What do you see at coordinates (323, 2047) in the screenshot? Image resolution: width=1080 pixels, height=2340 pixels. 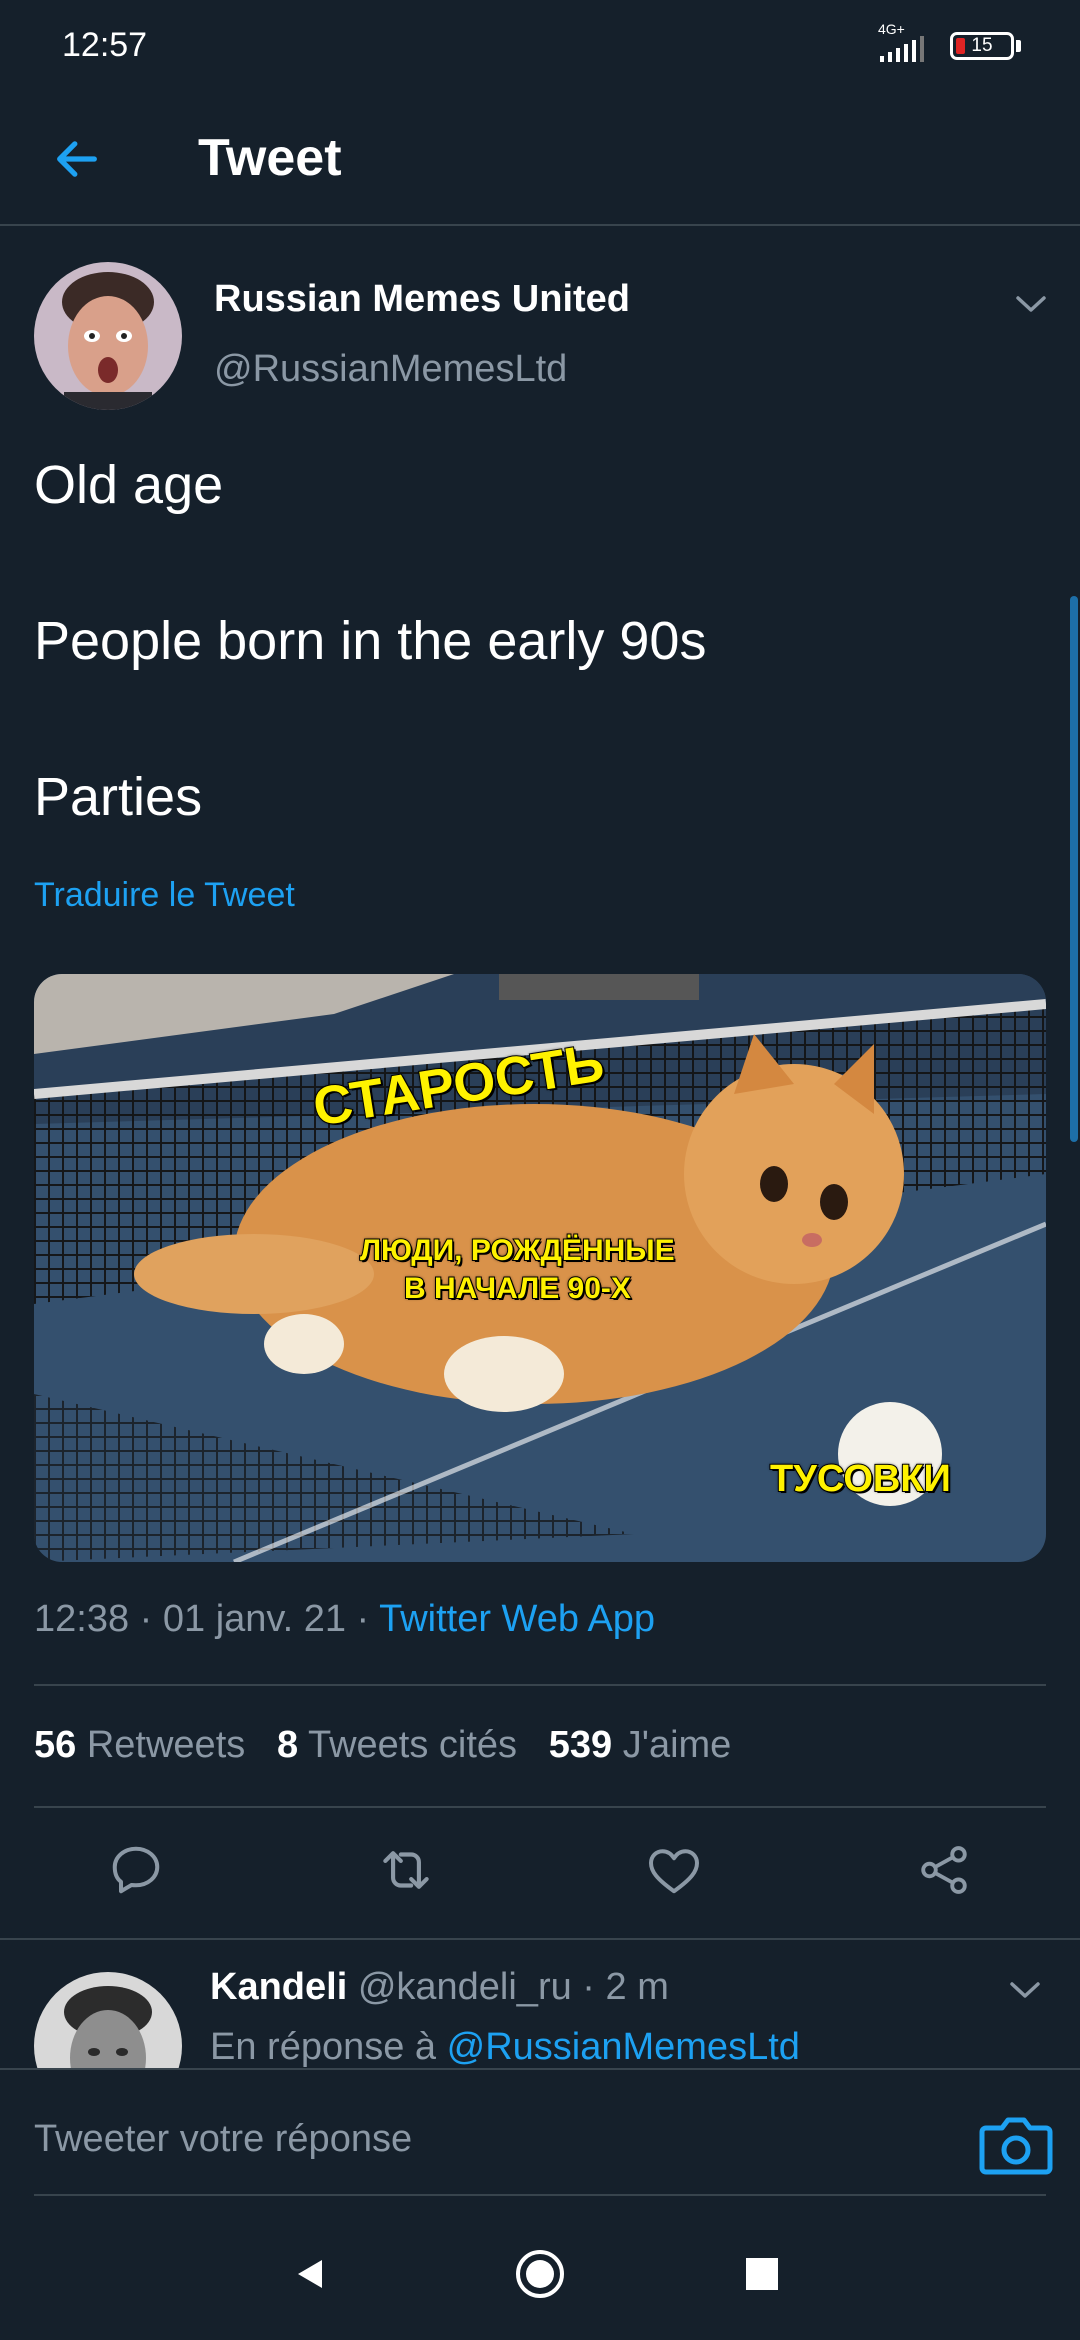 I see `reply-context-prefix: En réponse à` at bounding box center [323, 2047].